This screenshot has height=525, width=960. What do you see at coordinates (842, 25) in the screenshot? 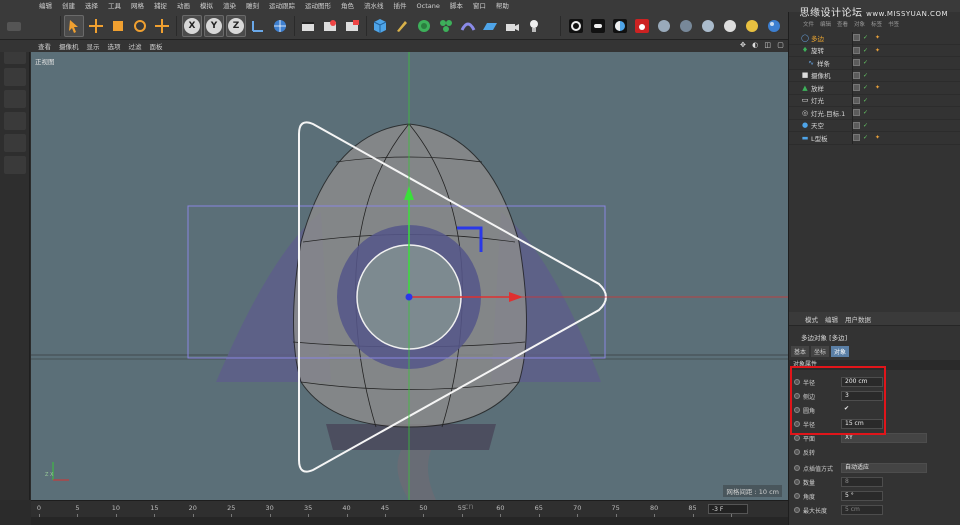
I see `object-menu-item: 查看` at bounding box center [842, 25].